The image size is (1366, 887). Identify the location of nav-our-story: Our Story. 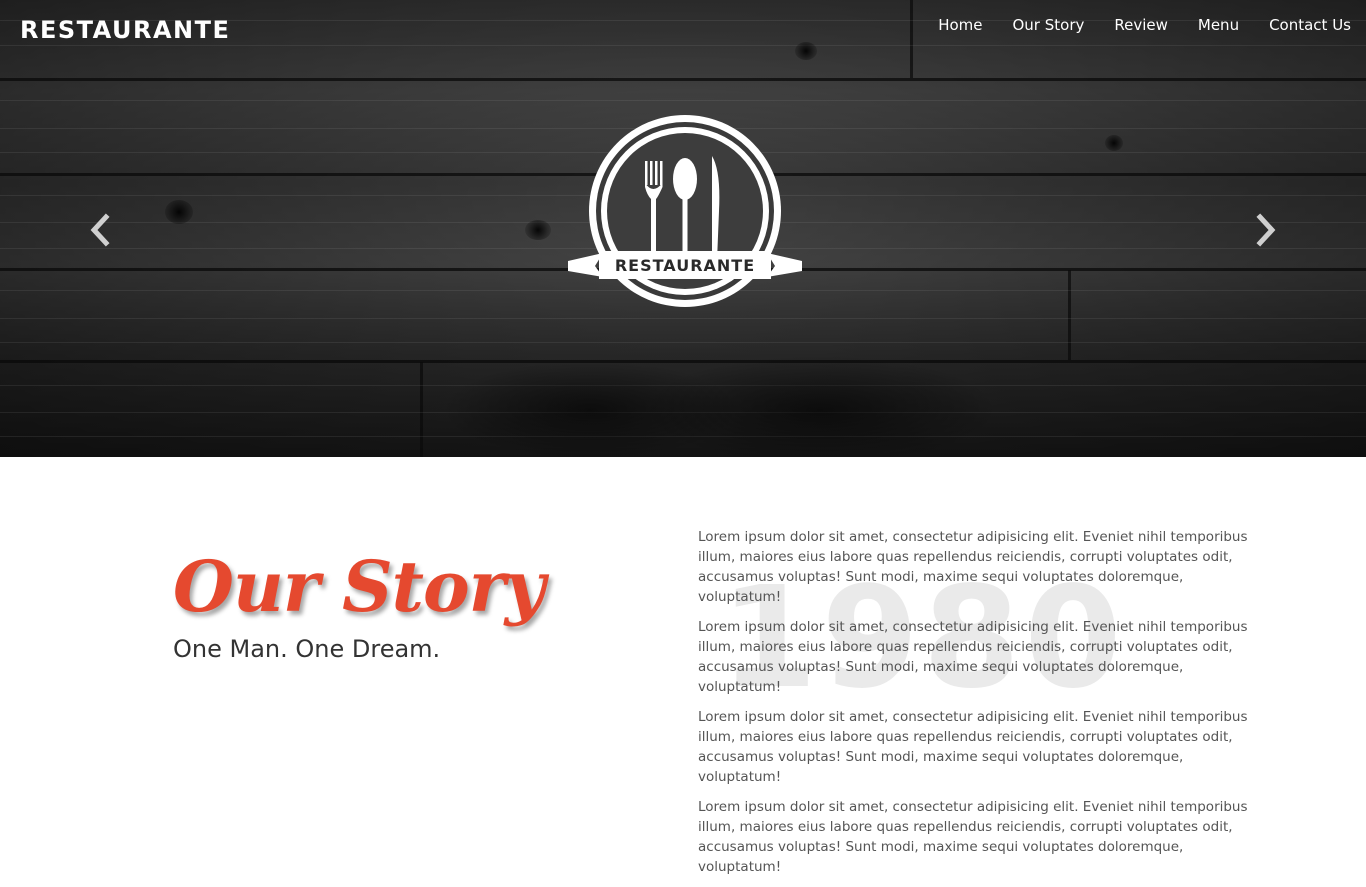
(1048, 25).